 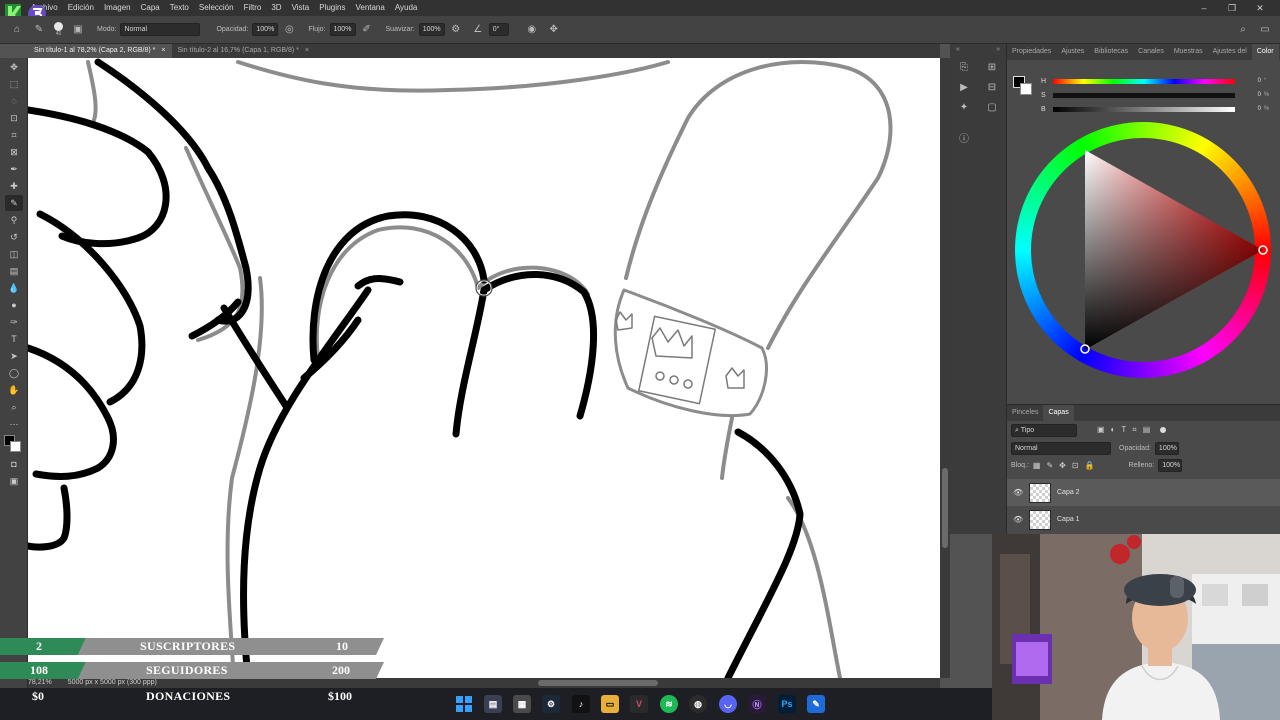 What do you see at coordinates (1044, 430) in the screenshot?
I see `layer-filter-select: ⌕ Tipo` at bounding box center [1044, 430].